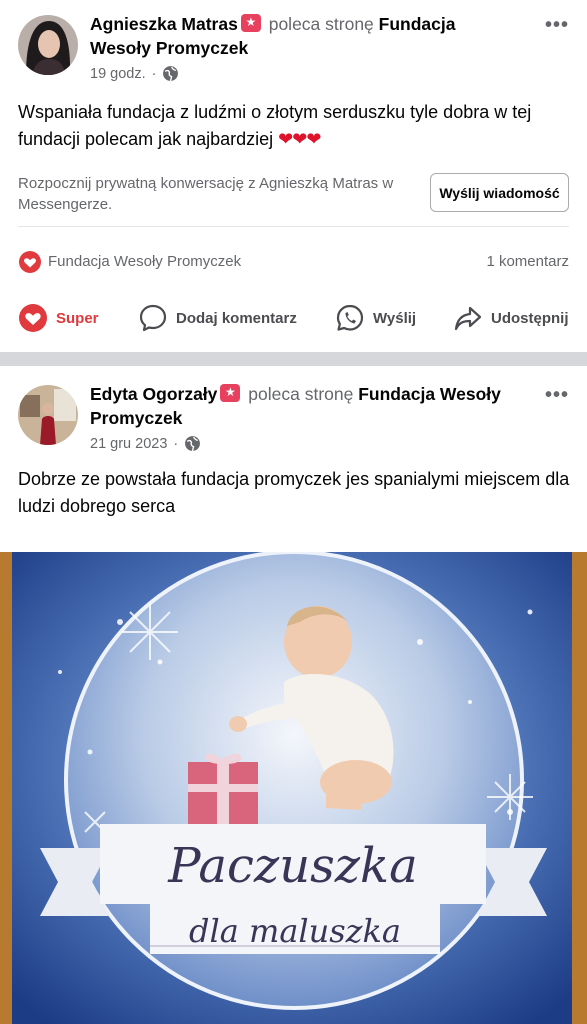  What do you see at coordinates (33, 318) in the screenshot?
I see `heart-icon` at bounding box center [33, 318].